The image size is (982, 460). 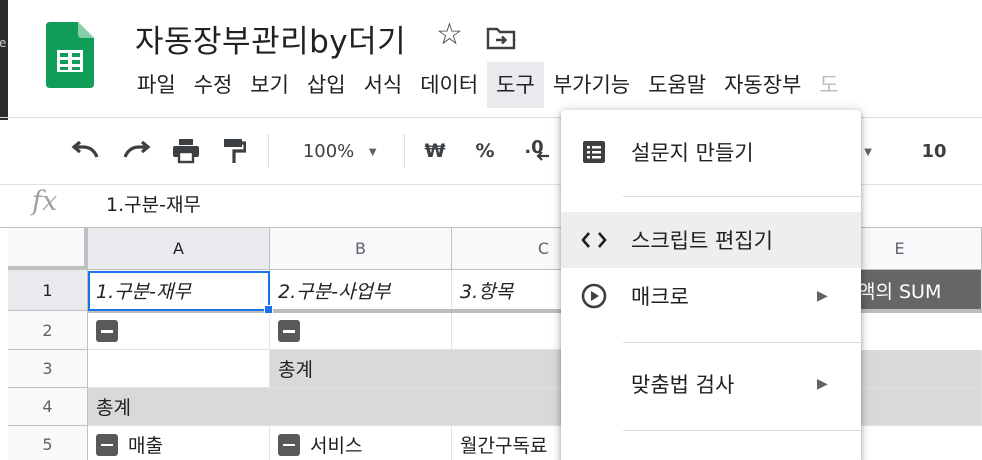 What do you see at coordinates (711, 296) in the screenshot?
I see `menu-item-macros: 매크로 ▶` at bounding box center [711, 296].